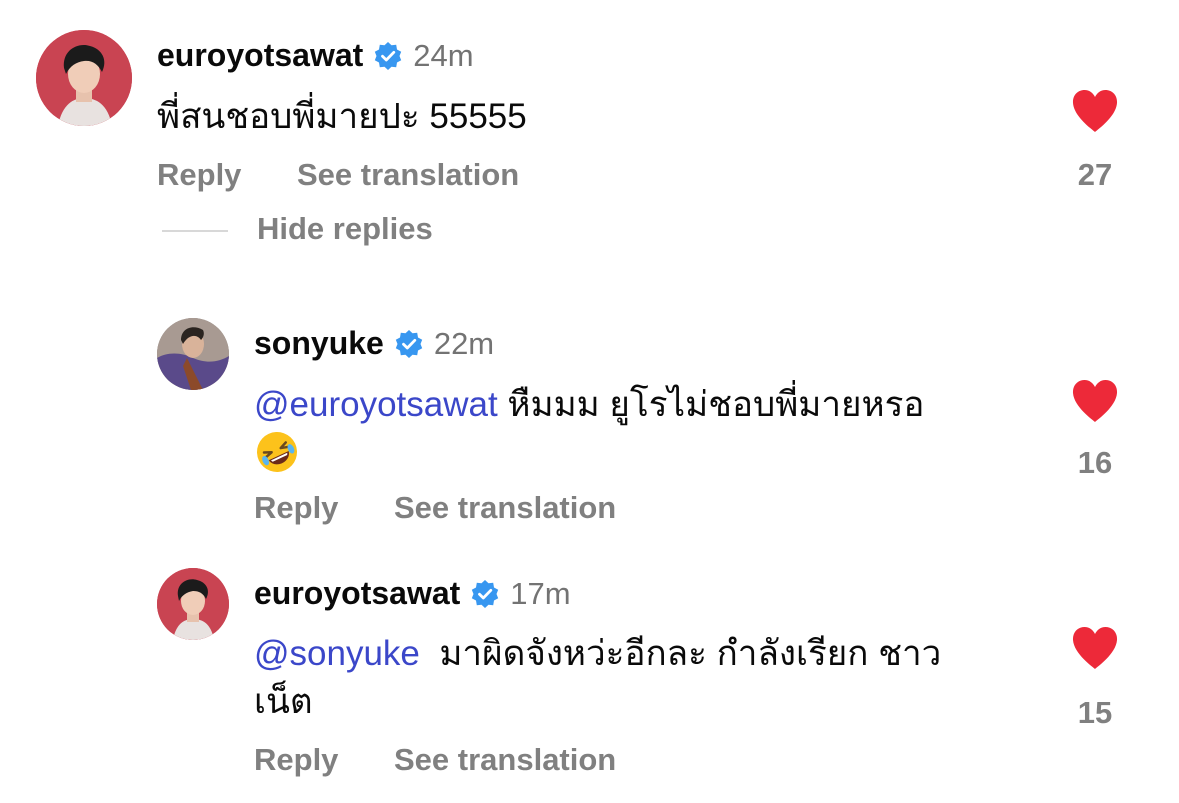 Image resolution: width=1179 pixels, height=803 pixels. I want to click on comment-body: พี่สนชอบพี่มายปะ 55555, so click(342, 116).